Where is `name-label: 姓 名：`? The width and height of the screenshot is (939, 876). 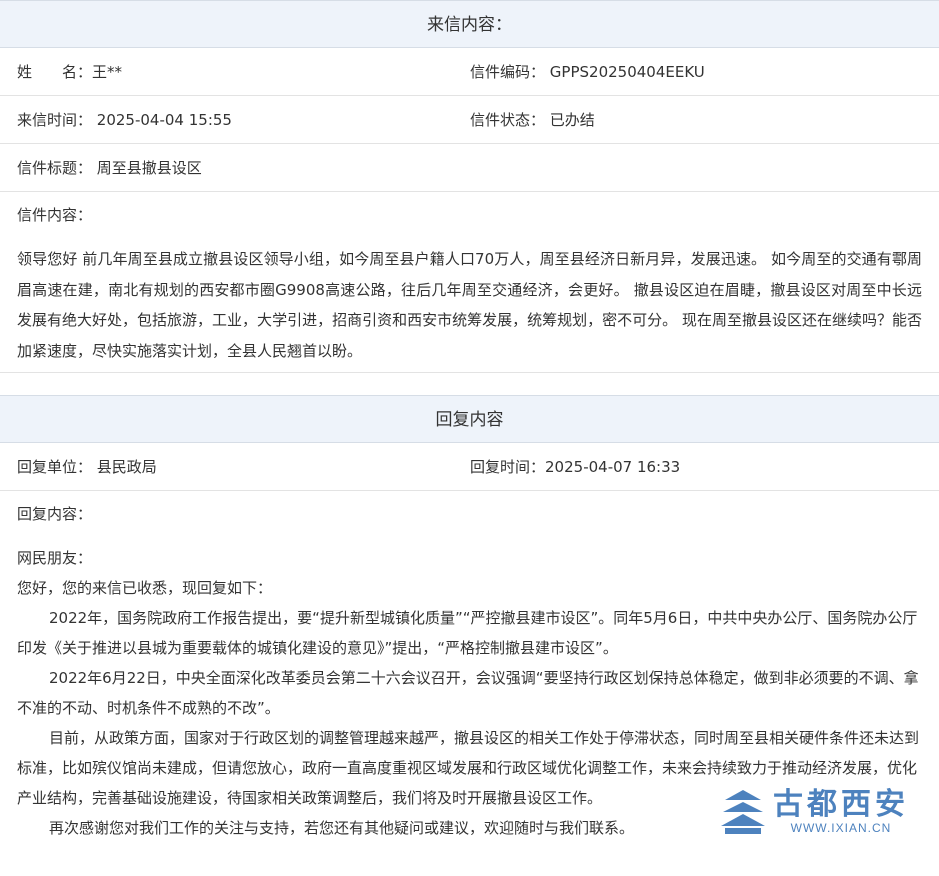 name-label: 姓 名： is located at coordinates (55, 72).